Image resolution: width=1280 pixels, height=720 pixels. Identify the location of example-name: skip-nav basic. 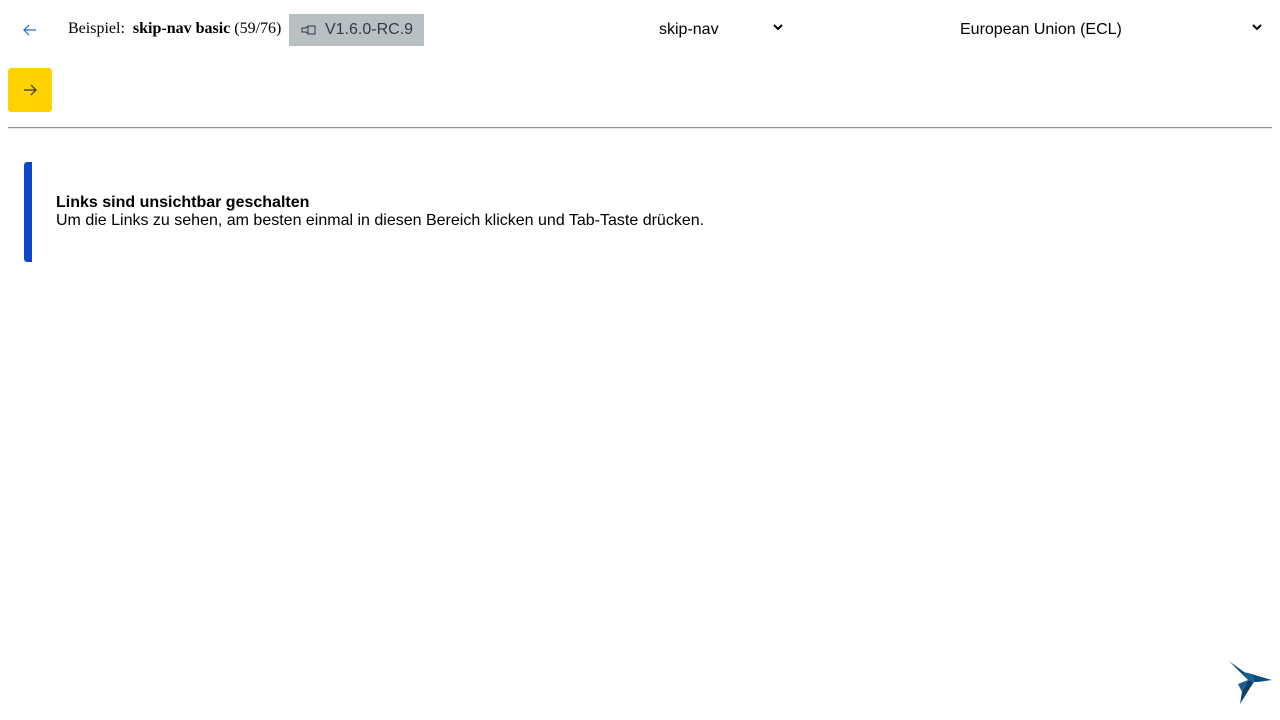
(181, 28).